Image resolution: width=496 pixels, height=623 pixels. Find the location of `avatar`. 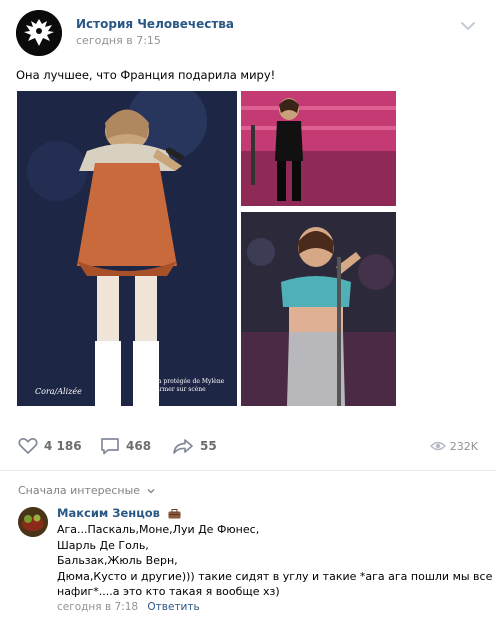

avatar is located at coordinates (33, 522).